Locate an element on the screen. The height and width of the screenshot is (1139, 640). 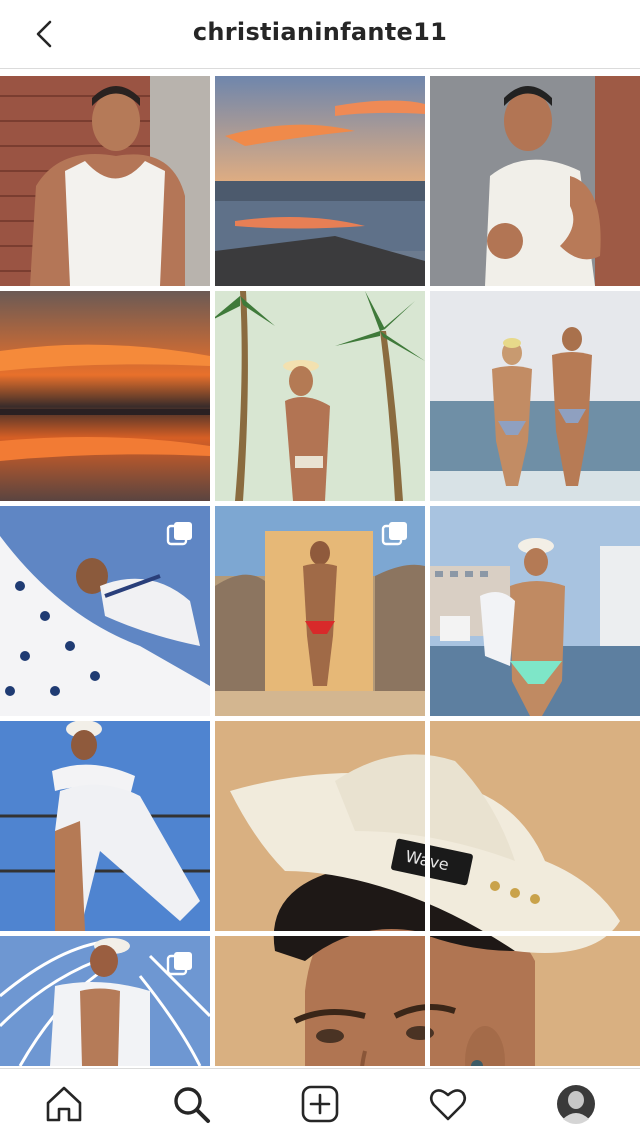
home-icon is located at coordinates (64, 1104).